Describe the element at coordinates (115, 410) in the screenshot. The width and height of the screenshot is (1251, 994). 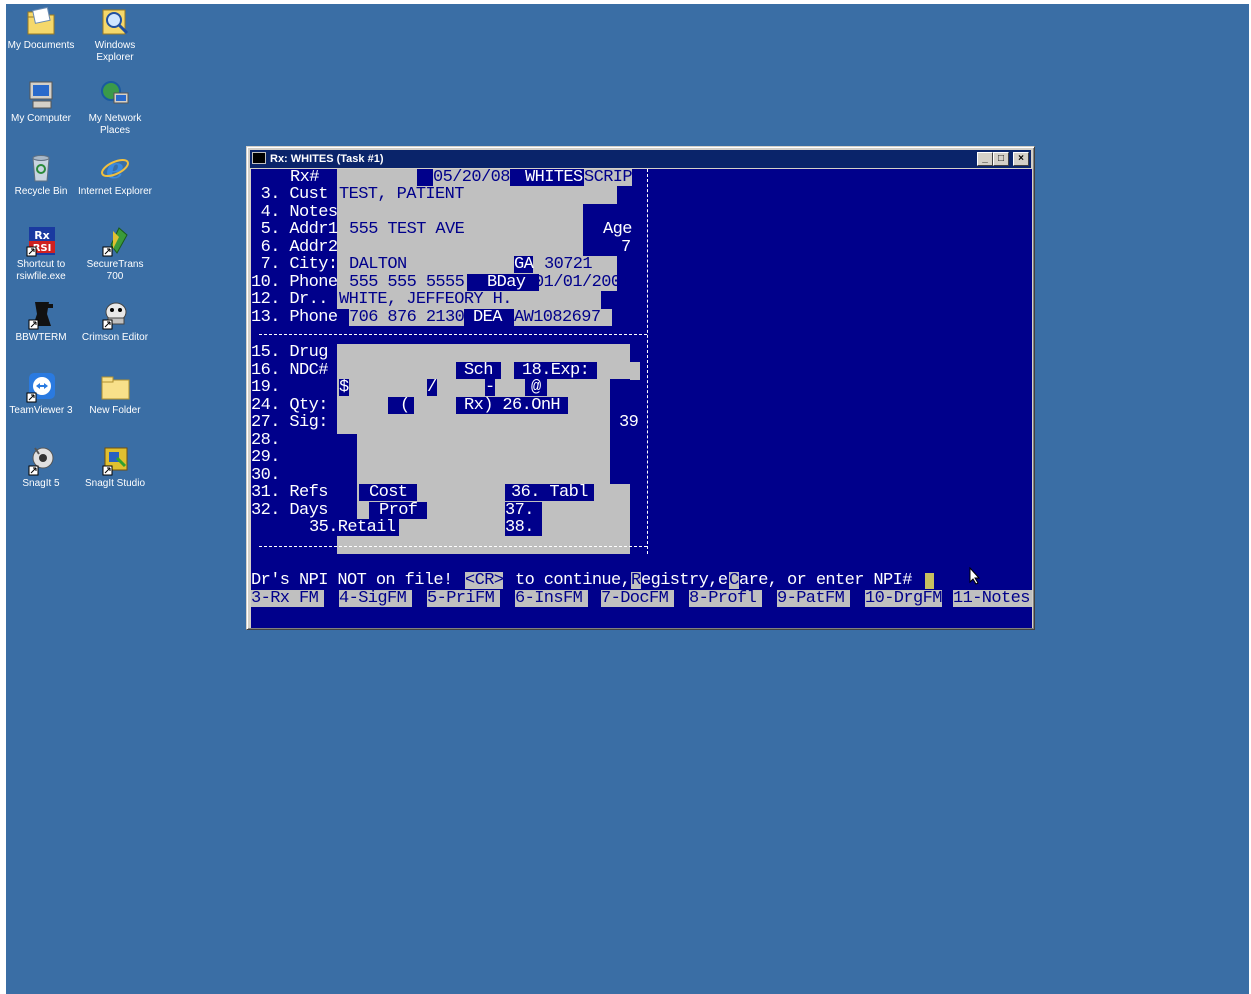
I see `desktop-icon-label: New Folder` at that location.